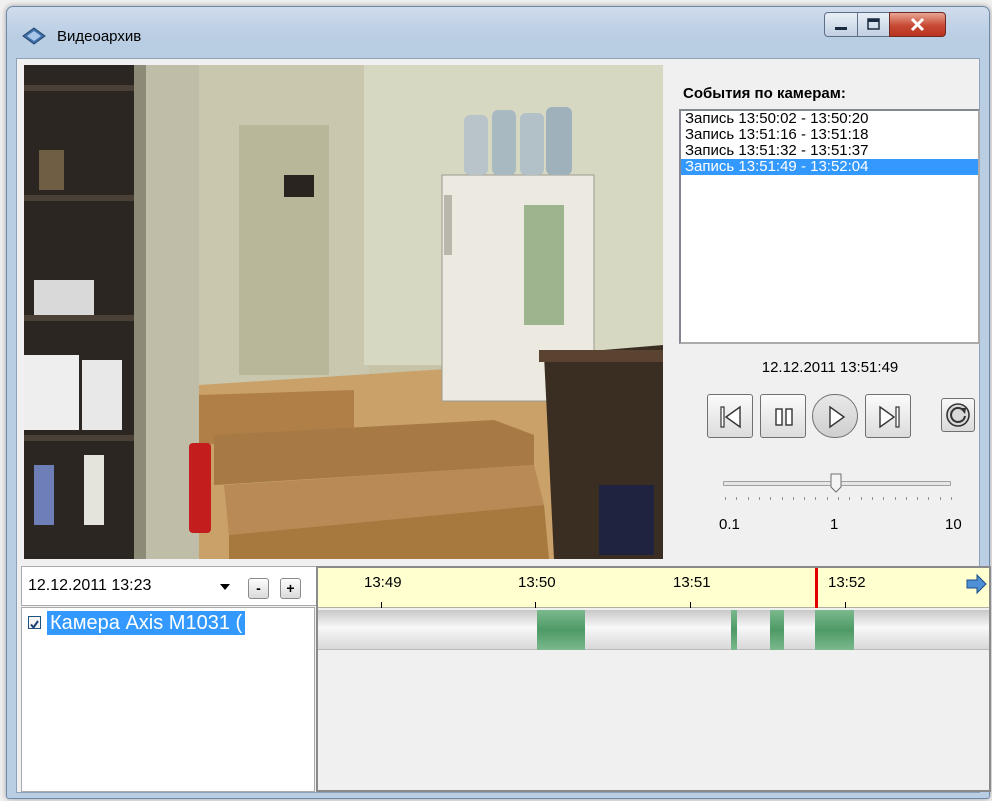 The height and width of the screenshot is (801, 992). Describe the element at coordinates (829, 135) in the screenshot. I see `event-item: Запись 13:51:16 - 13:51:18` at that location.